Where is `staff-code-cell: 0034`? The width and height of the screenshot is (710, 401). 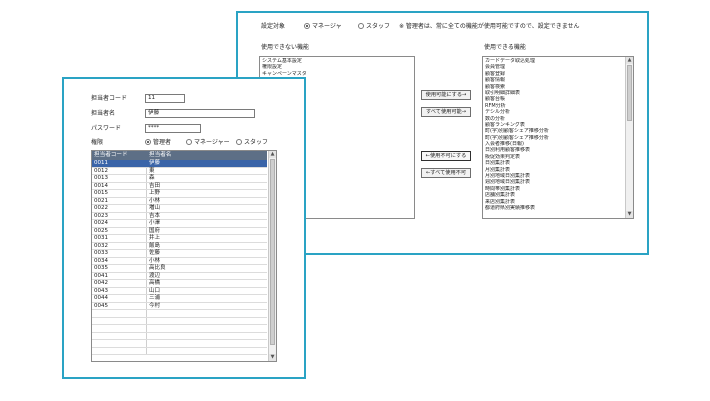
staff-code-cell: 0034 is located at coordinates (101, 260).